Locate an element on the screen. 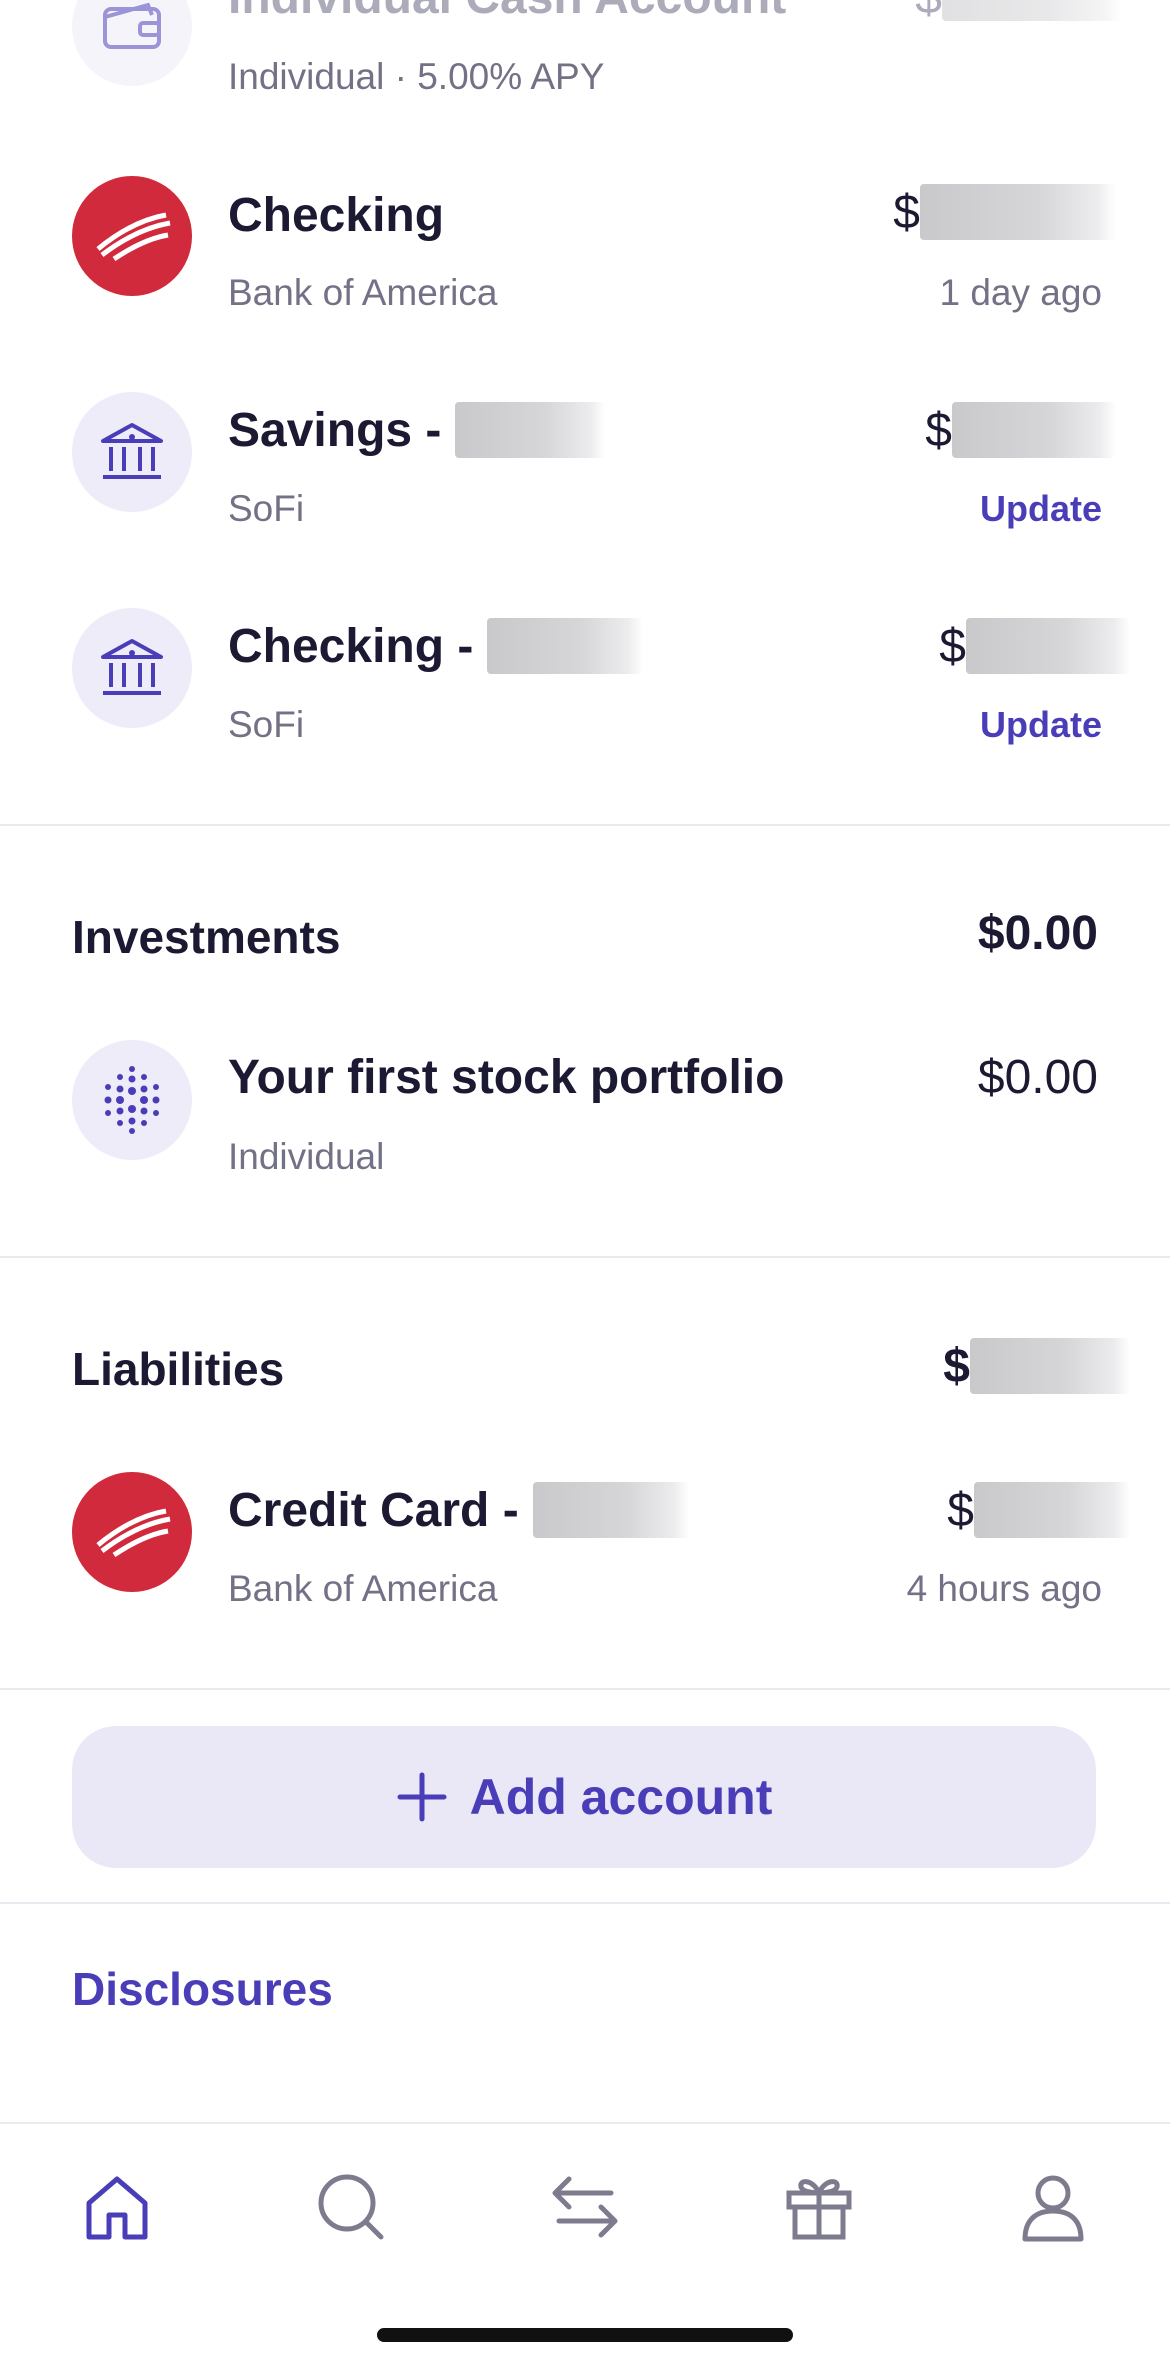  tab-rewards is located at coordinates (819, 2207).